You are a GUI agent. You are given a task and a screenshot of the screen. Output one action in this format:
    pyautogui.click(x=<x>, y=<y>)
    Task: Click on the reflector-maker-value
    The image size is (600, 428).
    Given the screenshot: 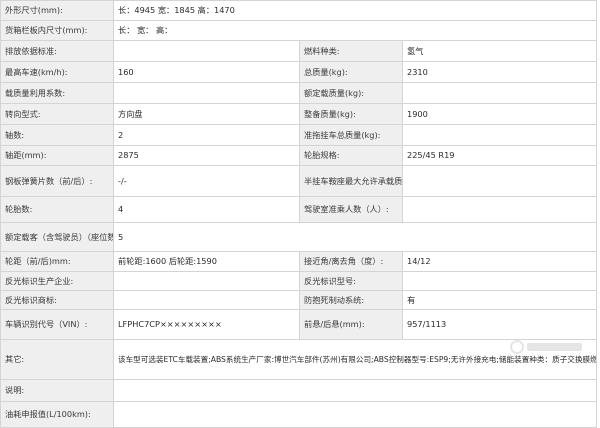 What is the action you would take?
    pyautogui.click(x=206, y=281)
    